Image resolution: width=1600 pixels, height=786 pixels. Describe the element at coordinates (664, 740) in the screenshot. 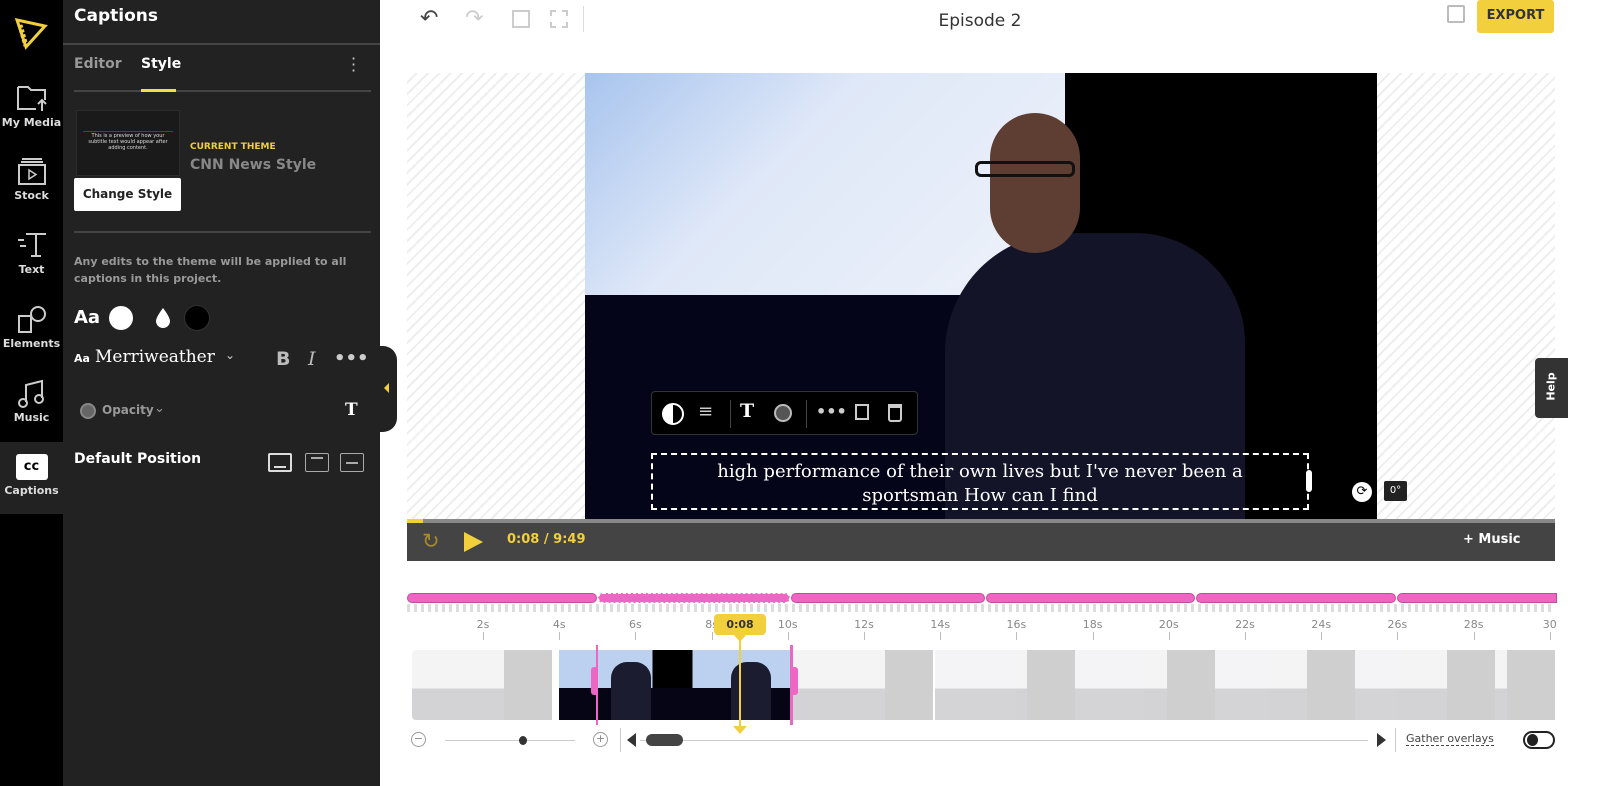

I see `scrollbar-thumb` at that location.